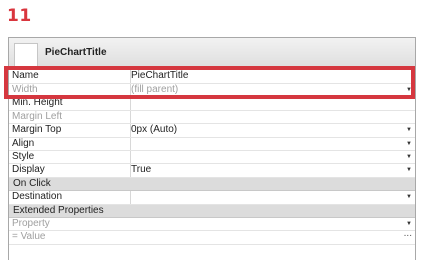  What do you see at coordinates (37, 130) in the screenshot?
I see `property-label: Margin Top` at bounding box center [37, 130].